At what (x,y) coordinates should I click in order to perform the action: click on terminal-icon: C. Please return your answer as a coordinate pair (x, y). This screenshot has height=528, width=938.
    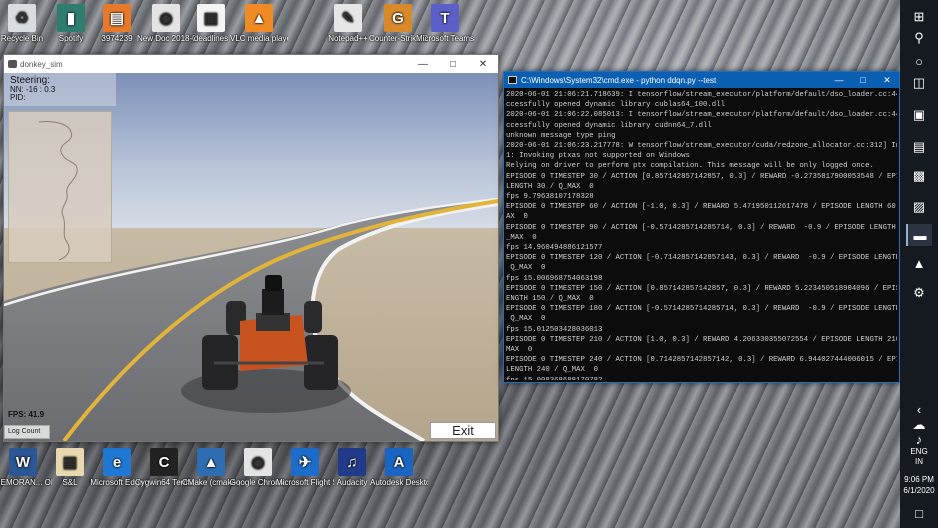
    Looking at the image, I should click on (164, 462).